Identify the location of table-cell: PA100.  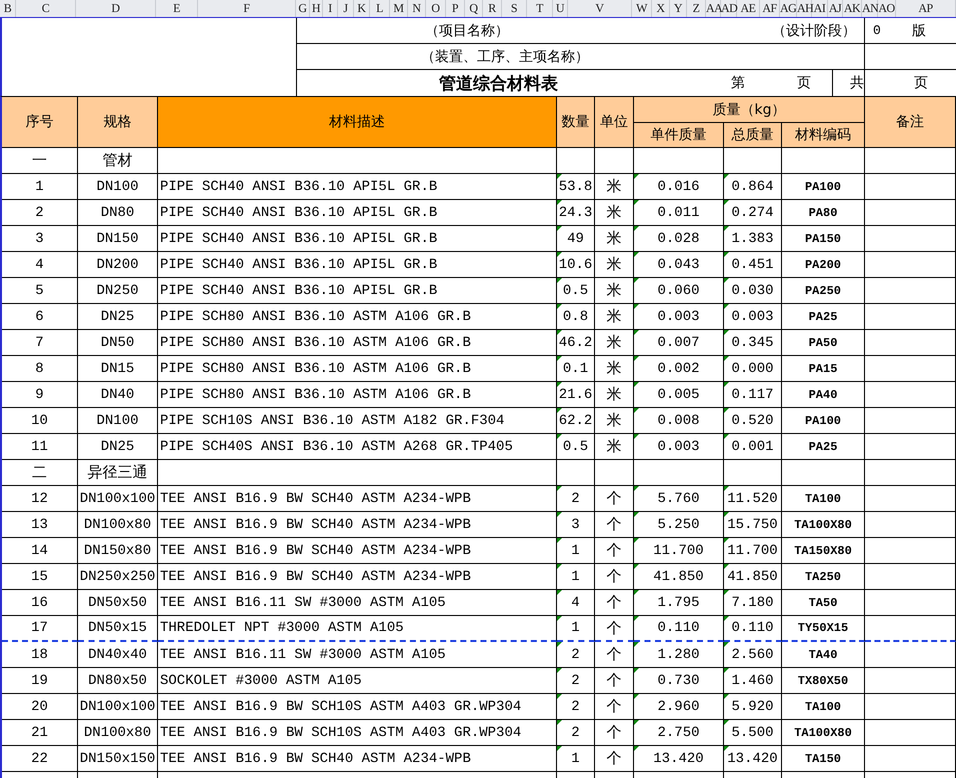
(823, 187).